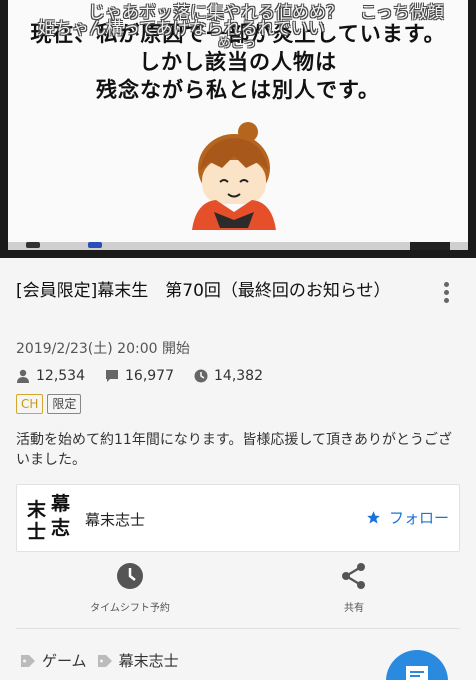 The width and height of the screenshot is (476, 680). What do you see at coordinates (418, 518) in the screenshot?
I see `follow-label: フォロー` at bounding box center [418, 518].